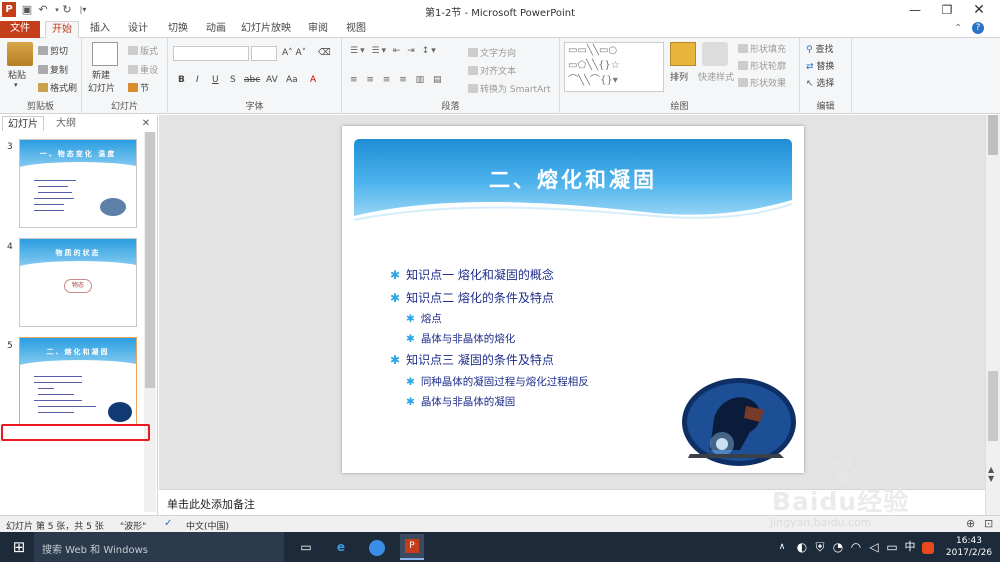  Describe the element at coordinates (970, 523) in the screenshot. I see `zoom-in-icon: ⊕` at that location.